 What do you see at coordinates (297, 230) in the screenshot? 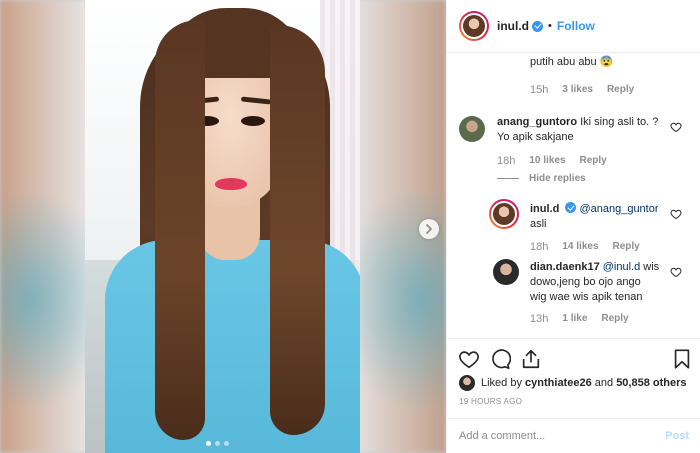
I see `photo-hair-right` at bounding box center [297, 230].